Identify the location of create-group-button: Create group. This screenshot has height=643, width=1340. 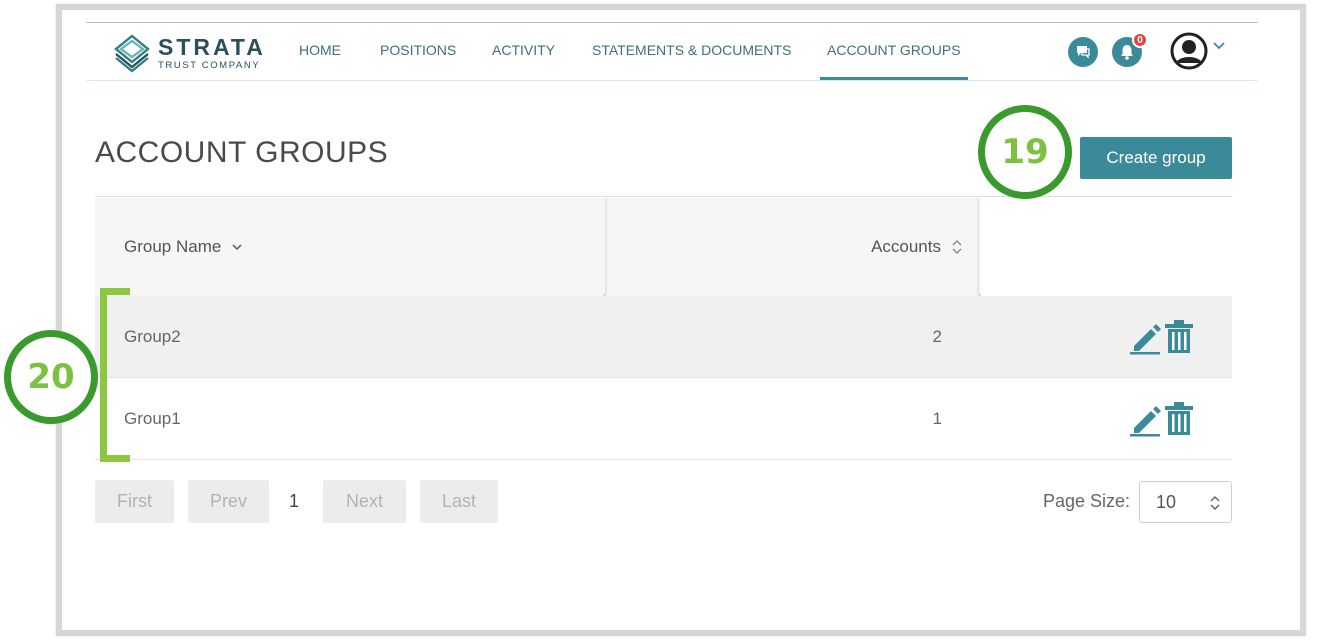
(1156, 158).